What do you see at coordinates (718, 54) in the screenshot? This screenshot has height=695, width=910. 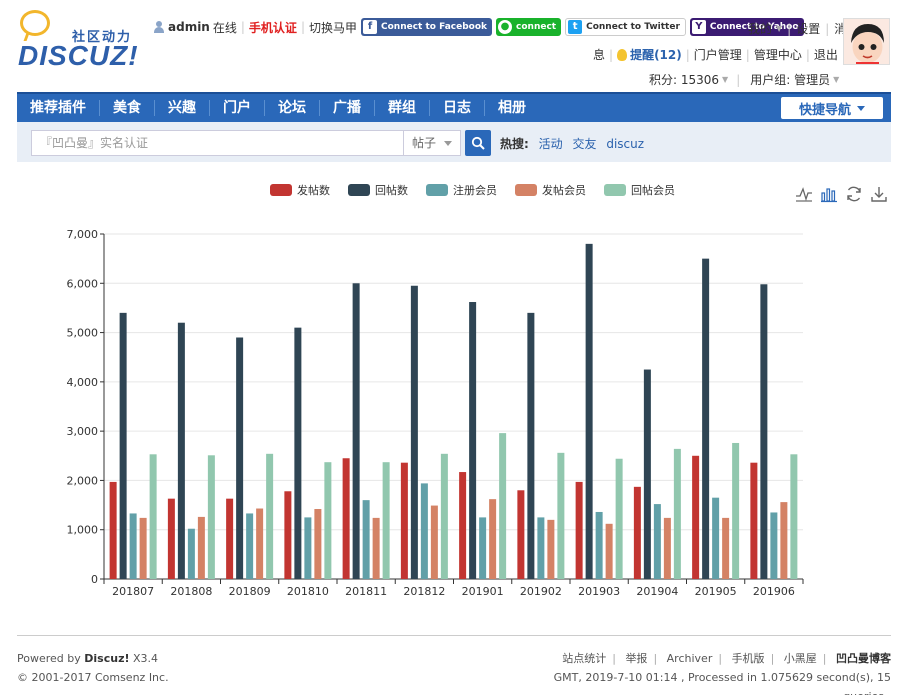 I see `portal-manage-link: 门户管理` at bounding box center [718, 54].